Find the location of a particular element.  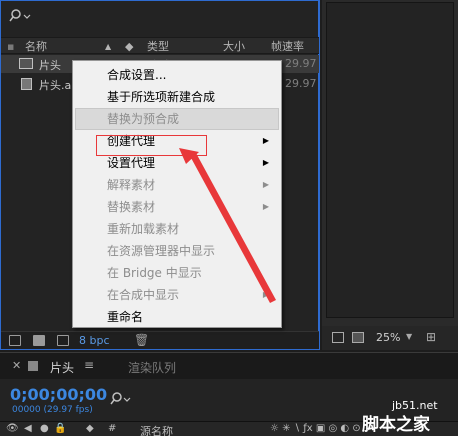

bpc-button: 8 bpc is located at coordinates (94, 340).